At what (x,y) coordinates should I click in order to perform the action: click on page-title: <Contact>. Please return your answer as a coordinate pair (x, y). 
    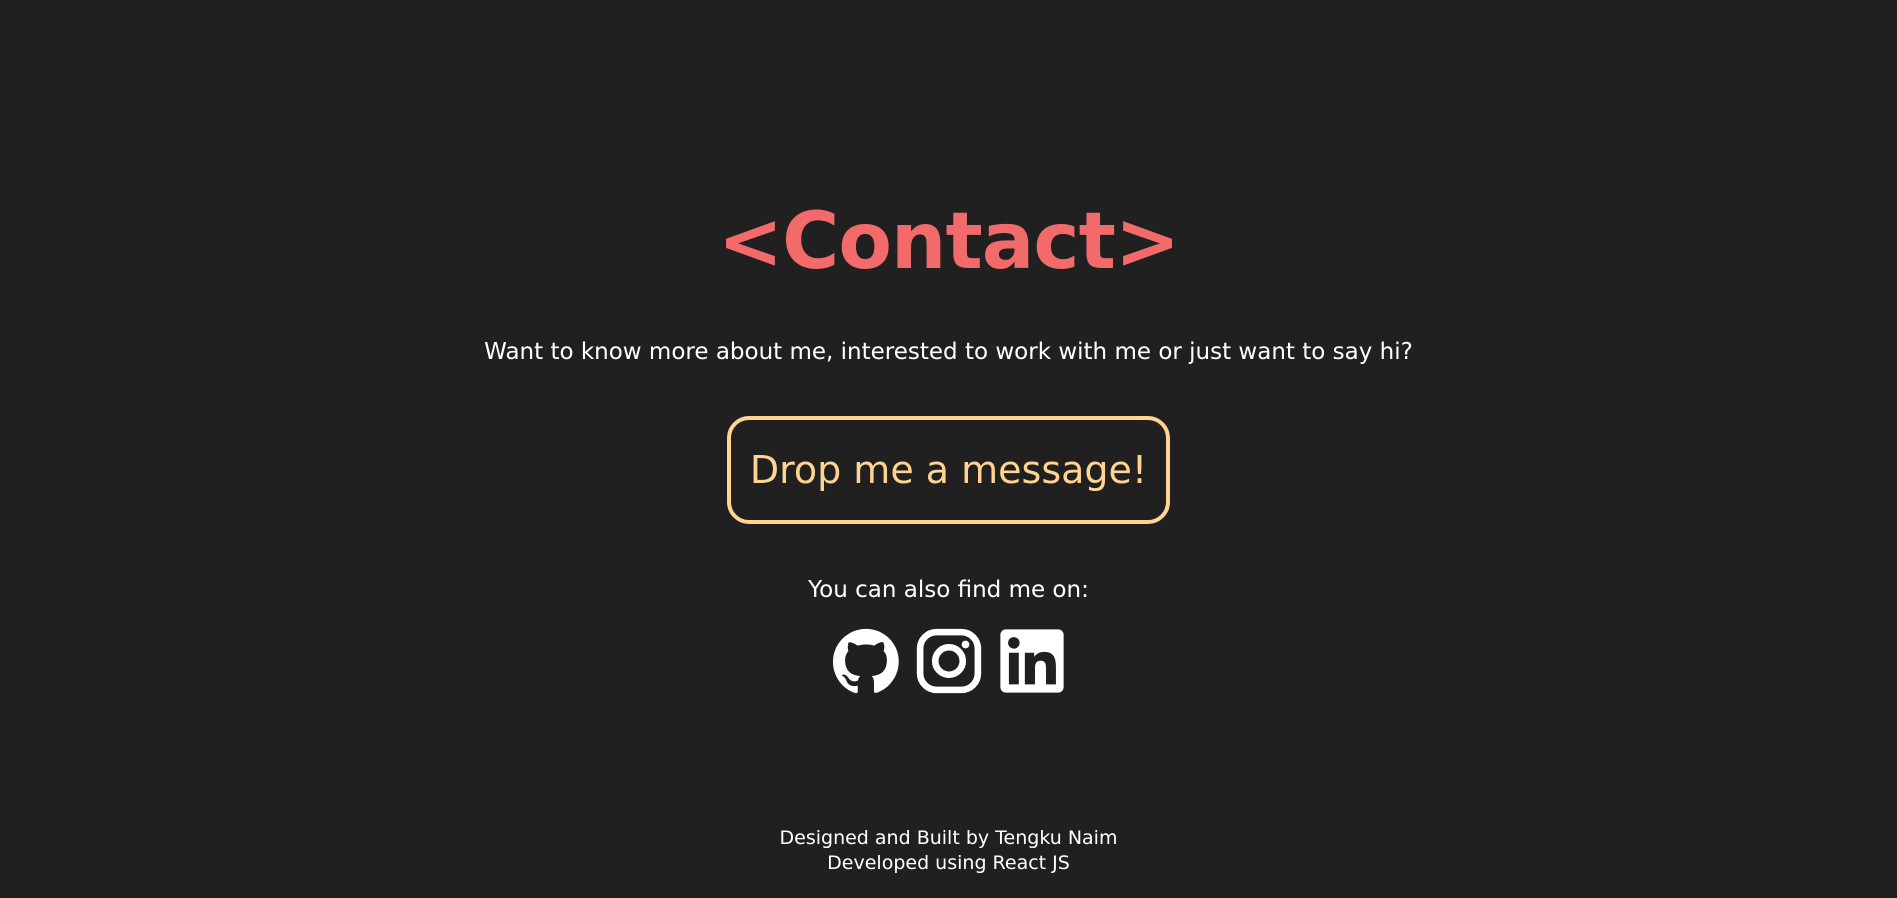
    Looking at the image, I should click on (949, 242).